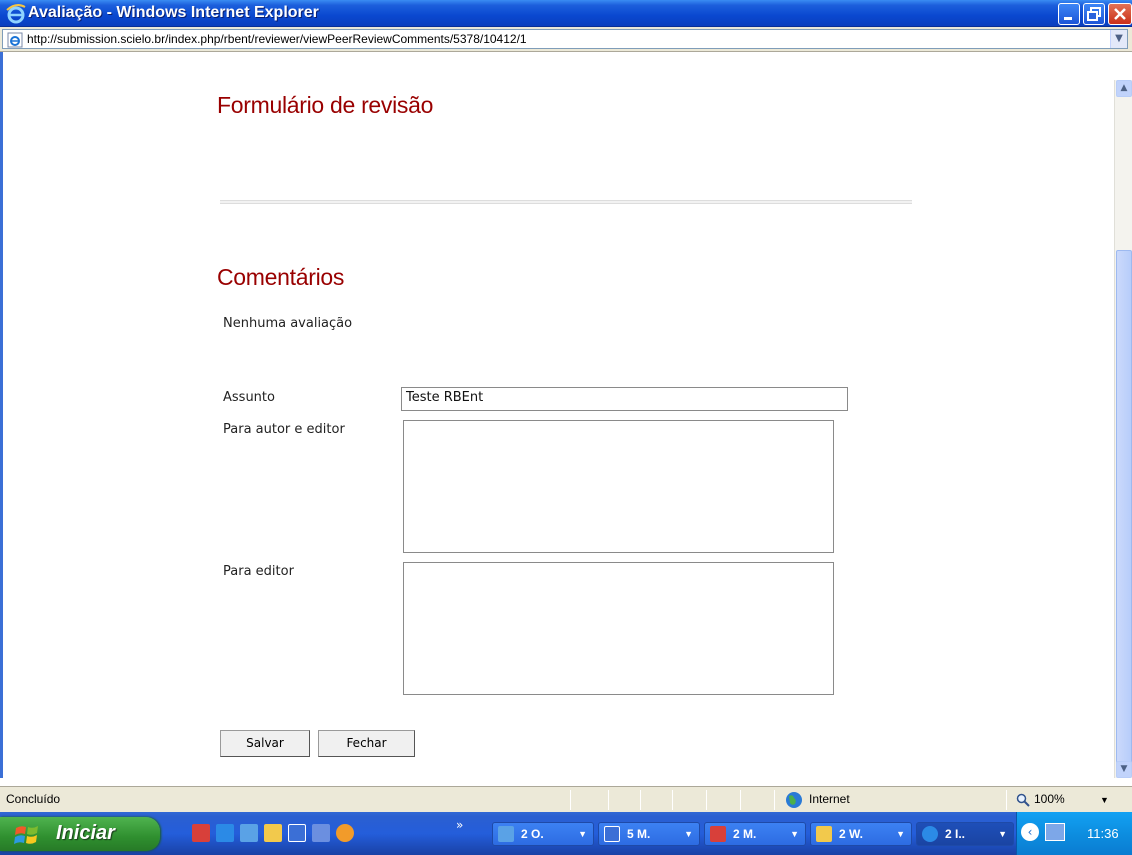 The width and height of the screenshot is (1132, 855). I want to click on editor-textarea, so click(618, 628).